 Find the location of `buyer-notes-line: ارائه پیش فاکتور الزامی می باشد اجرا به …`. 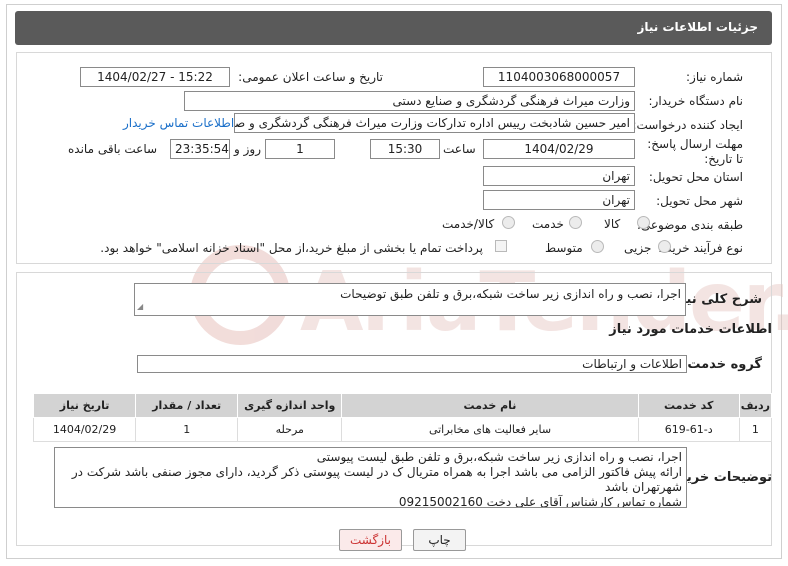

buyer-notes-line: ارائه پیش فاکتور الزامی می باشد اجرا به … is located at coordinates (376, 479).